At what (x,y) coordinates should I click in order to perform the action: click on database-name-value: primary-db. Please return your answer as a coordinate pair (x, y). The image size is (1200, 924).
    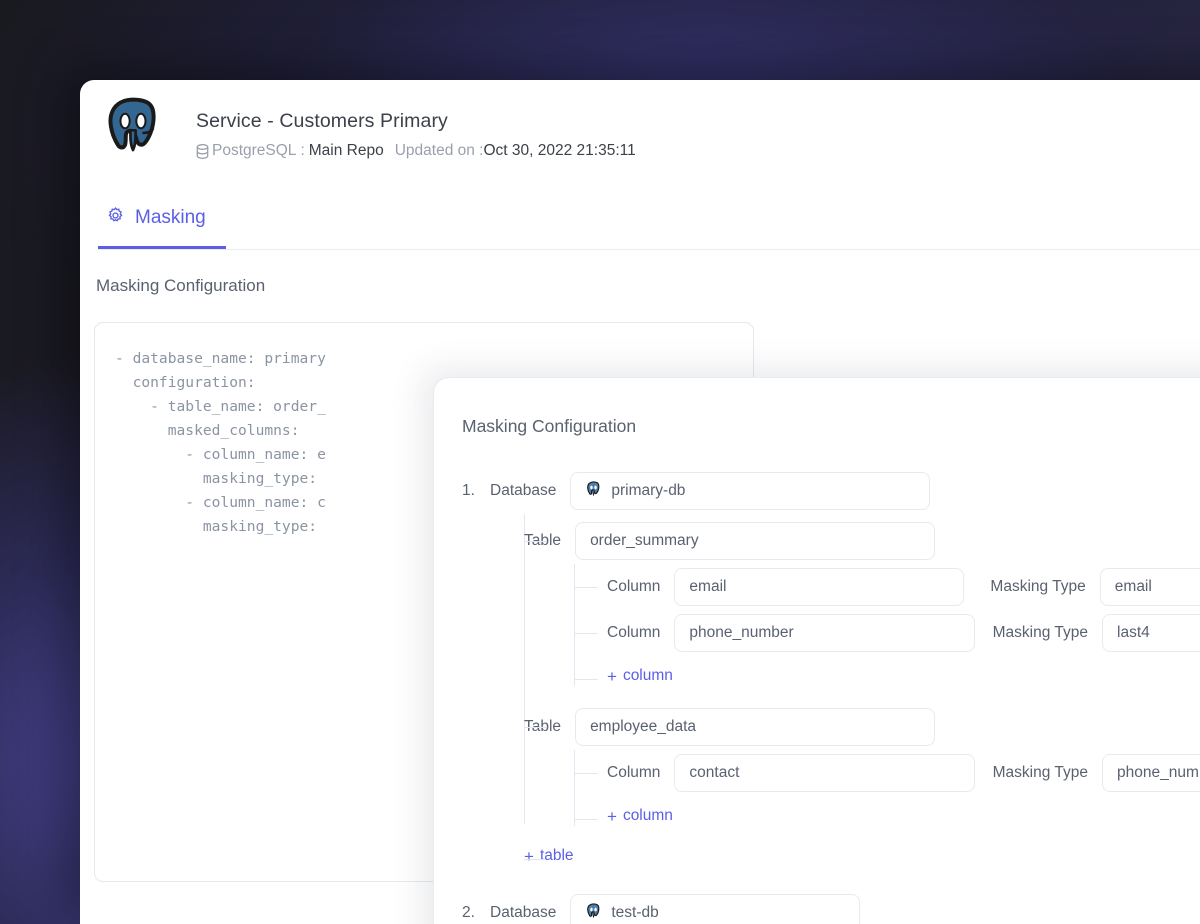
    Looking at the image, I should click on (648, 490).